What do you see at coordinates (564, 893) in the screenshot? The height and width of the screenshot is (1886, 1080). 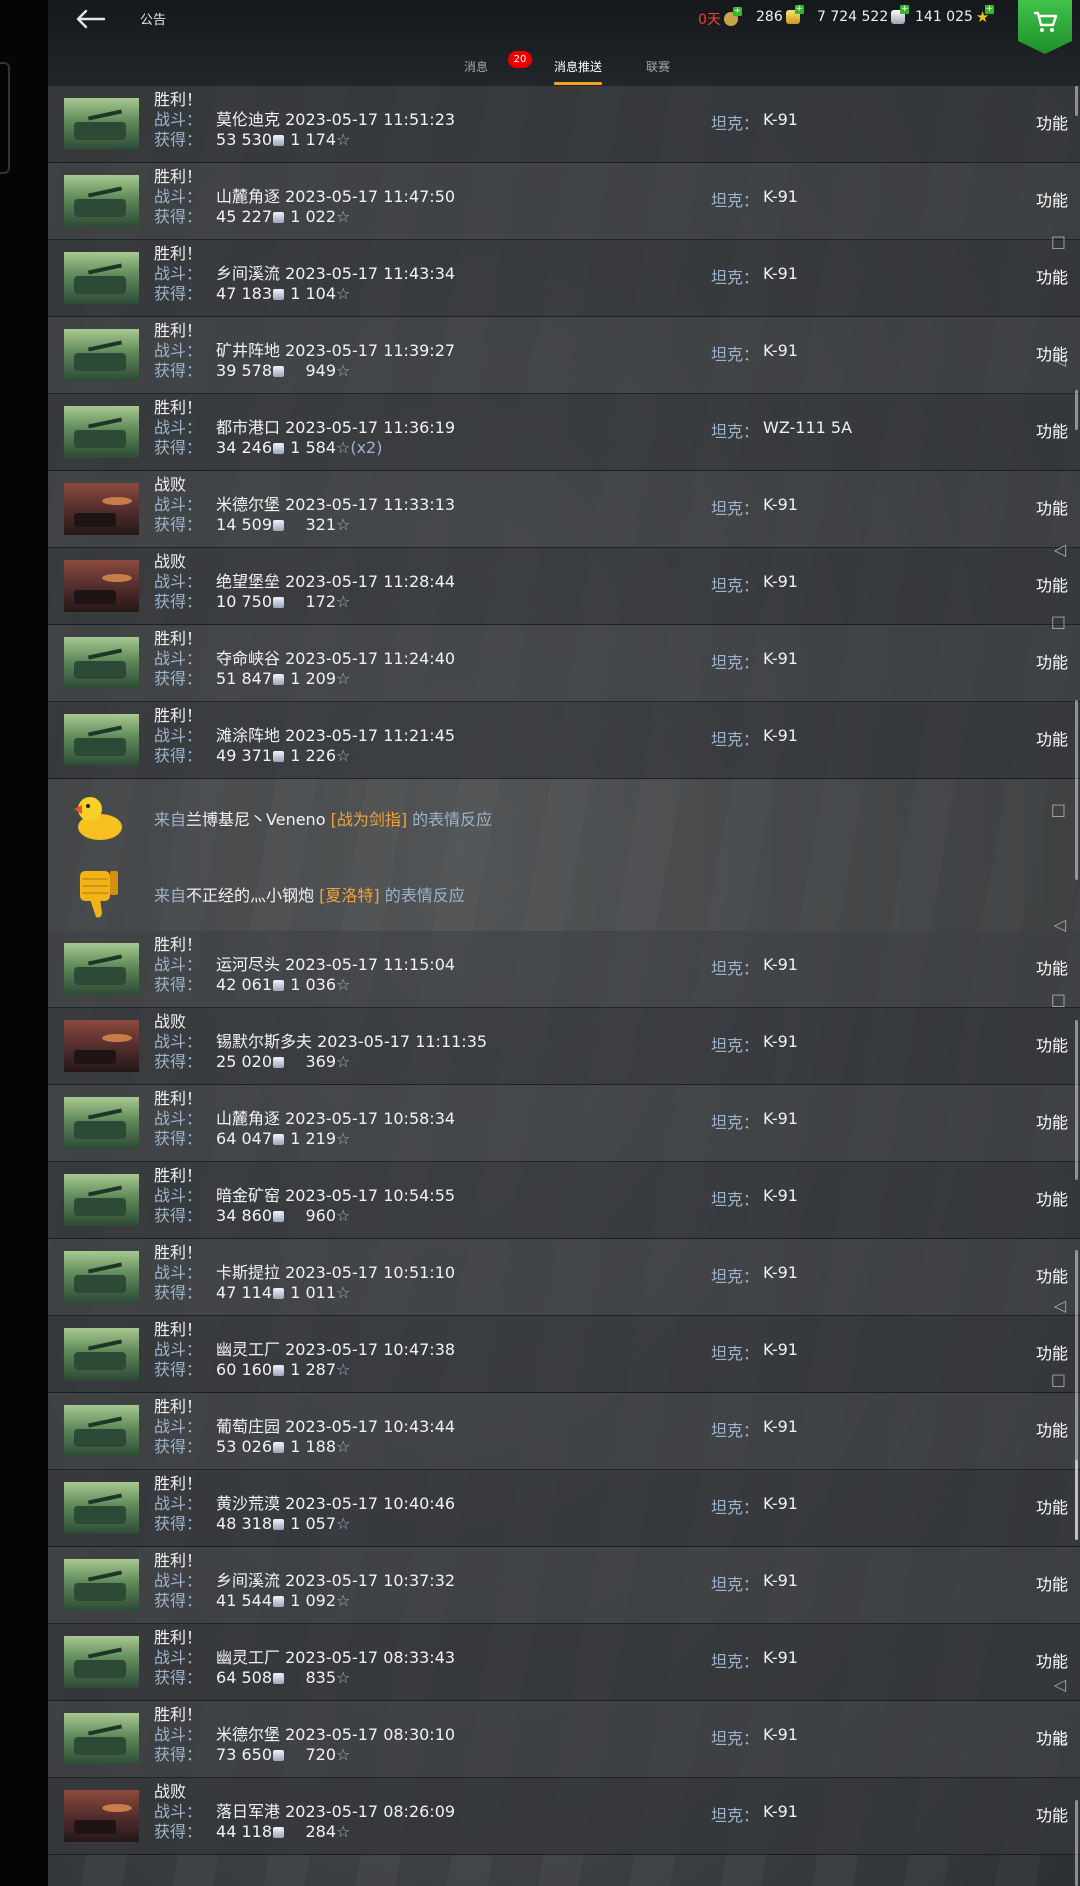 I see `emoji-reaction-row: 来自不正经的灬小钢炮 [夏洛特] 的表情反应` at bounding box center [564, 893].